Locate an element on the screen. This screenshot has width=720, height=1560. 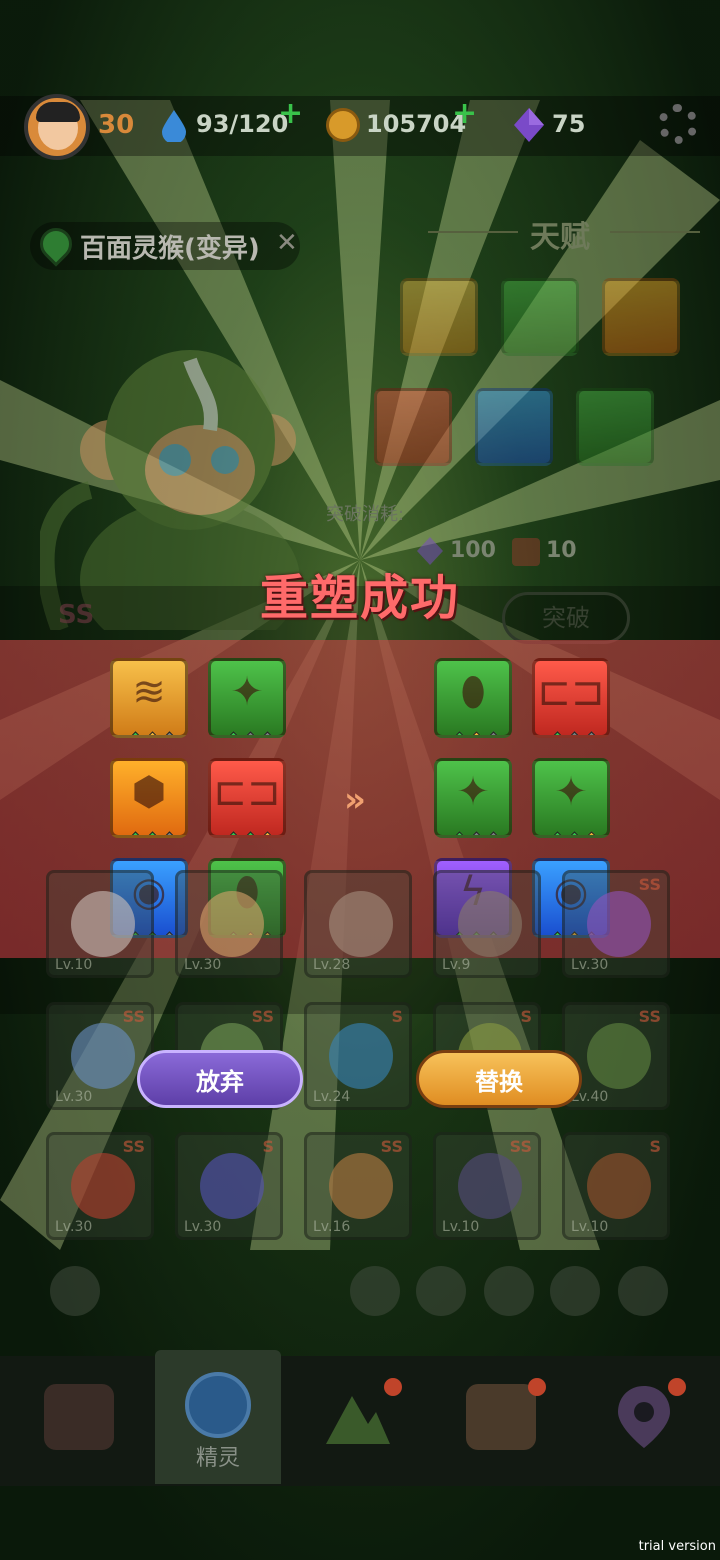
pet-card: SS Lv.16 is located at coordinates (358, 1186).